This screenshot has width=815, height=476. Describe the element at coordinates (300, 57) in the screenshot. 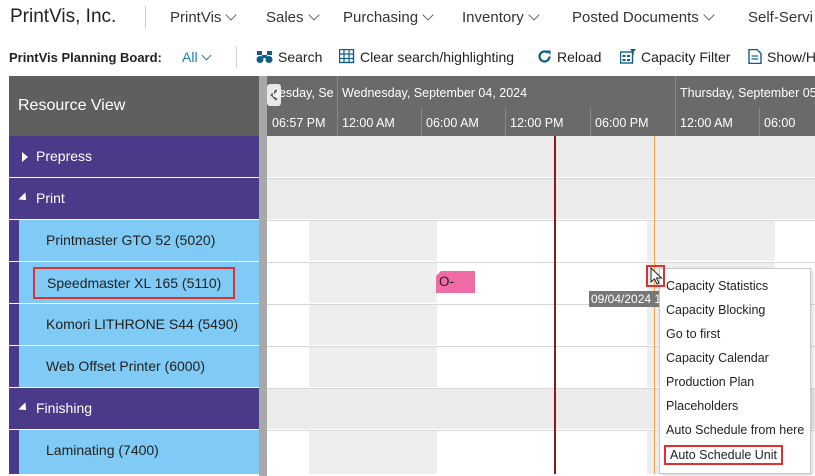

I see `search-button-label: Search` at that location.